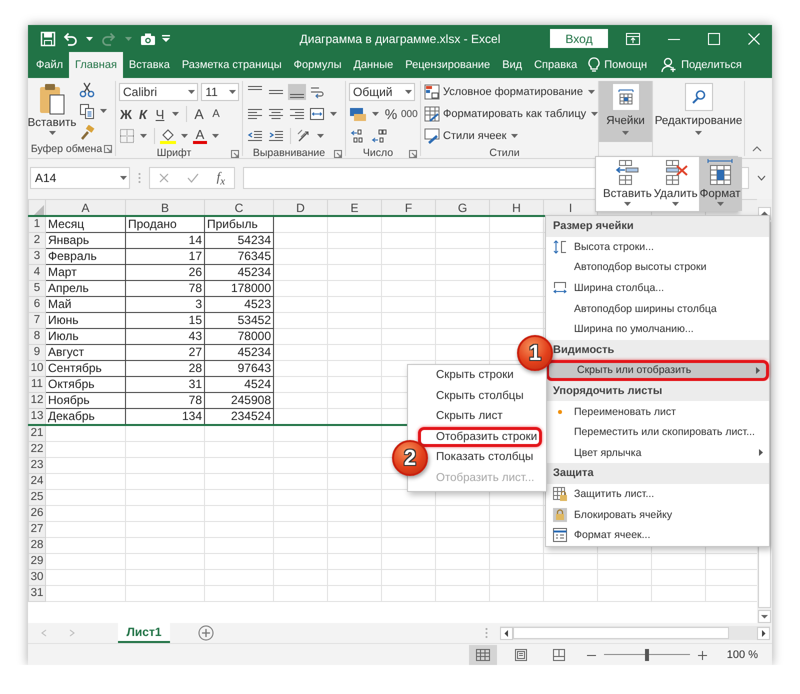  Describe the element at coordinates (37, 594) in the screenshot. I see `row-header: 31` at that location.